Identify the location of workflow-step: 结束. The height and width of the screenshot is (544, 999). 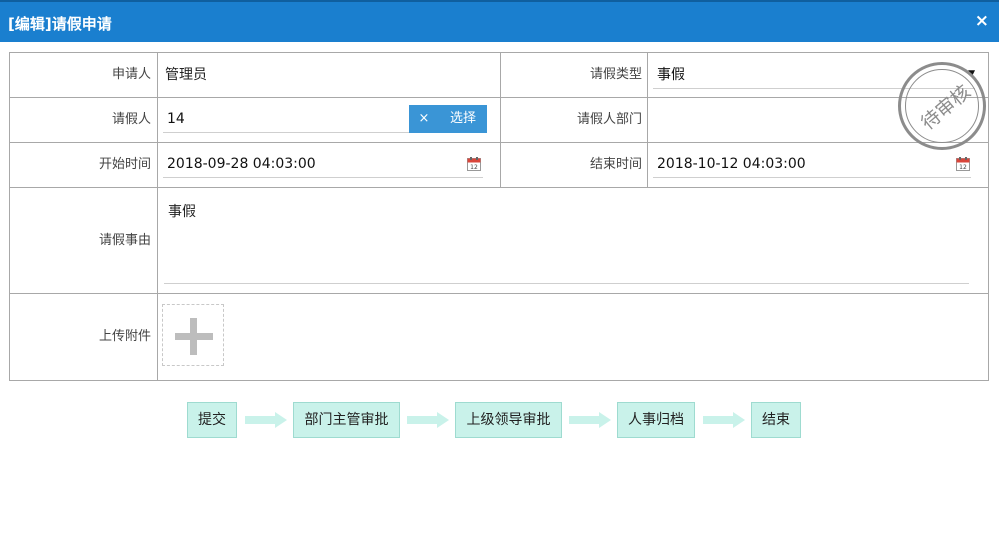
(776, 420).